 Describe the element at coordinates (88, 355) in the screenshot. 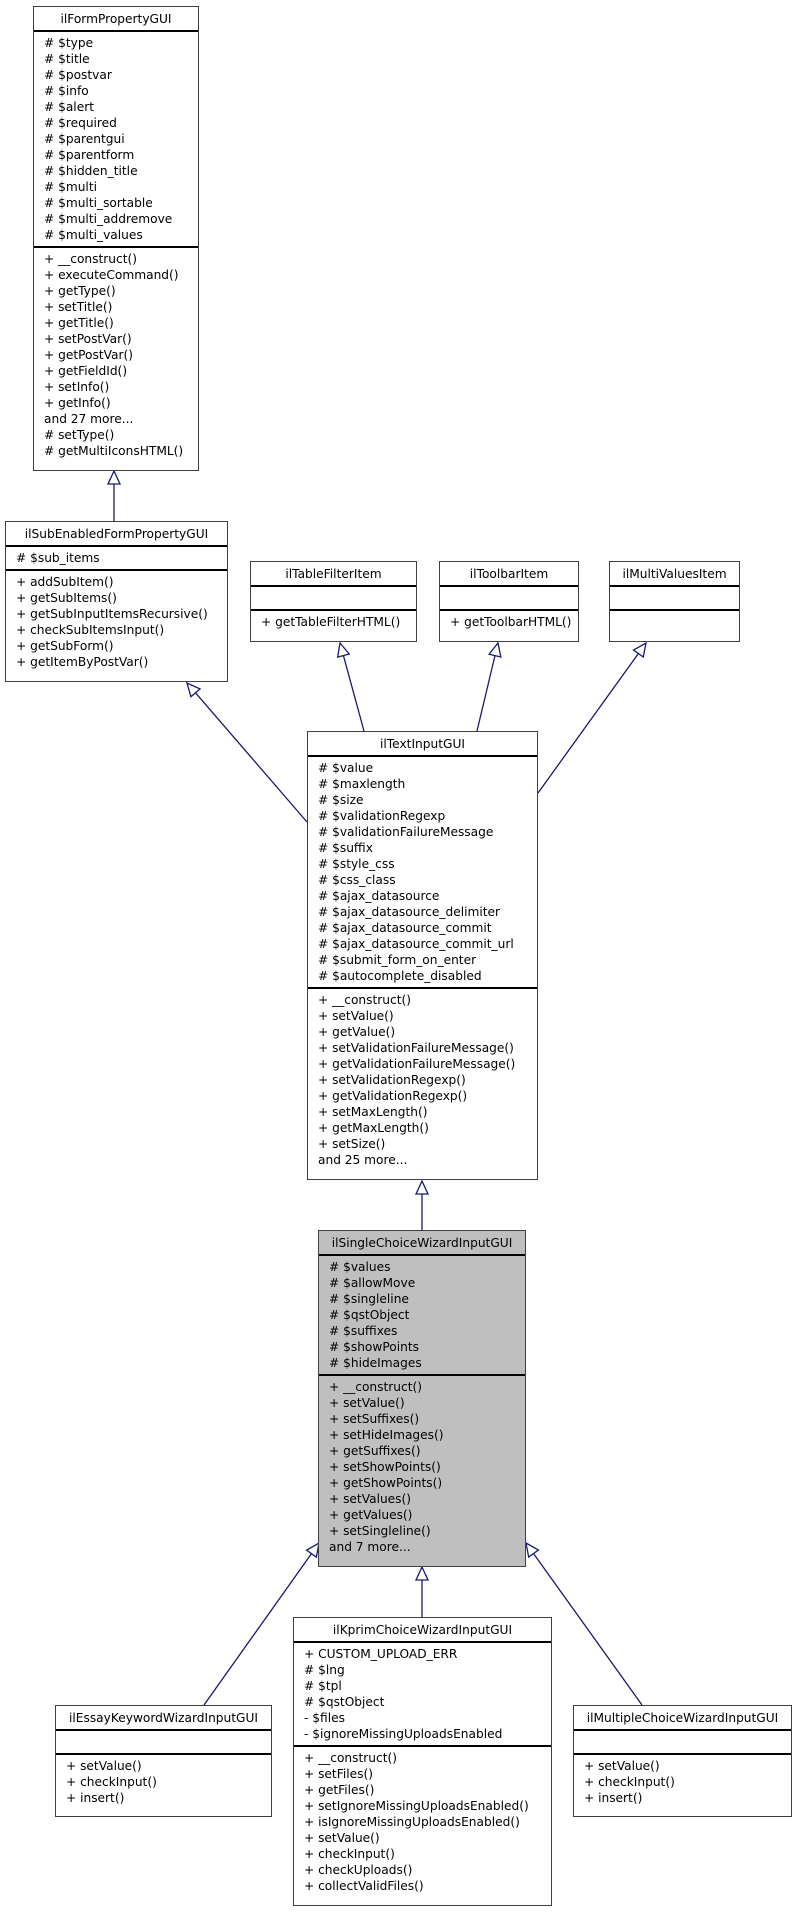

I see `method: + getPostVar()` at that location.